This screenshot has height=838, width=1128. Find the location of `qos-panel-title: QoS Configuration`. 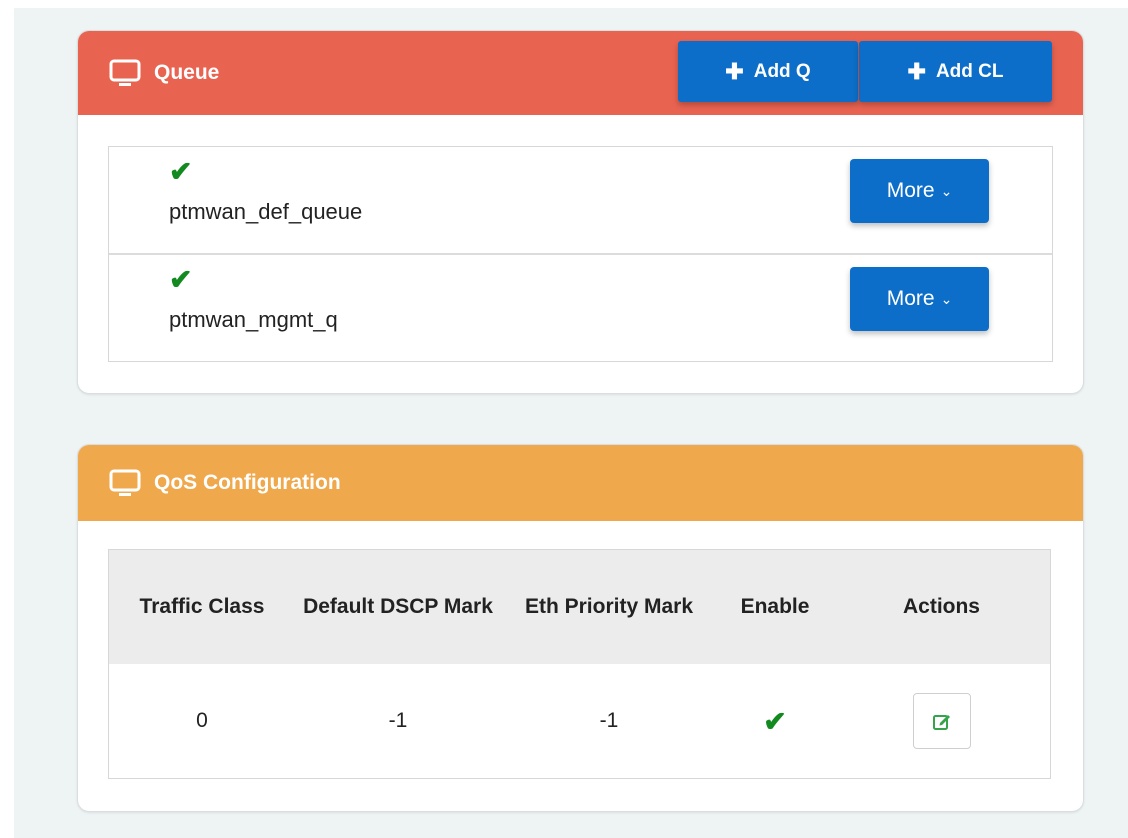

qos-panel-title: QoS Configuration is located at coordinates (247, 482).